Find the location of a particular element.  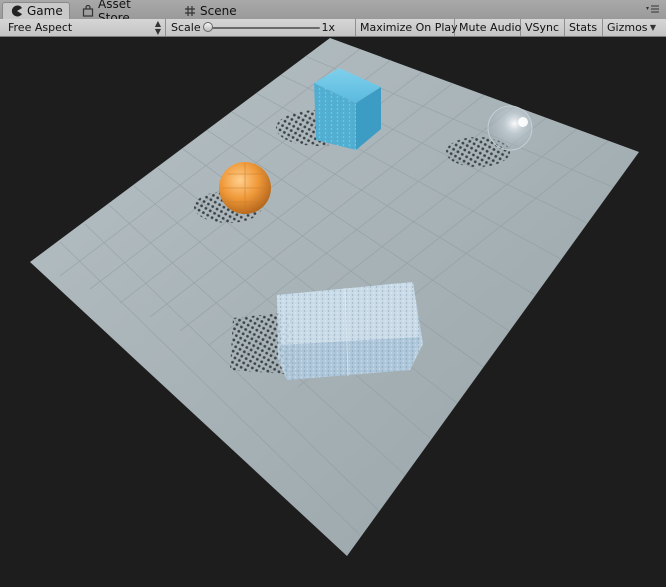

tab-game: Game is located at coordinates (36, 10).